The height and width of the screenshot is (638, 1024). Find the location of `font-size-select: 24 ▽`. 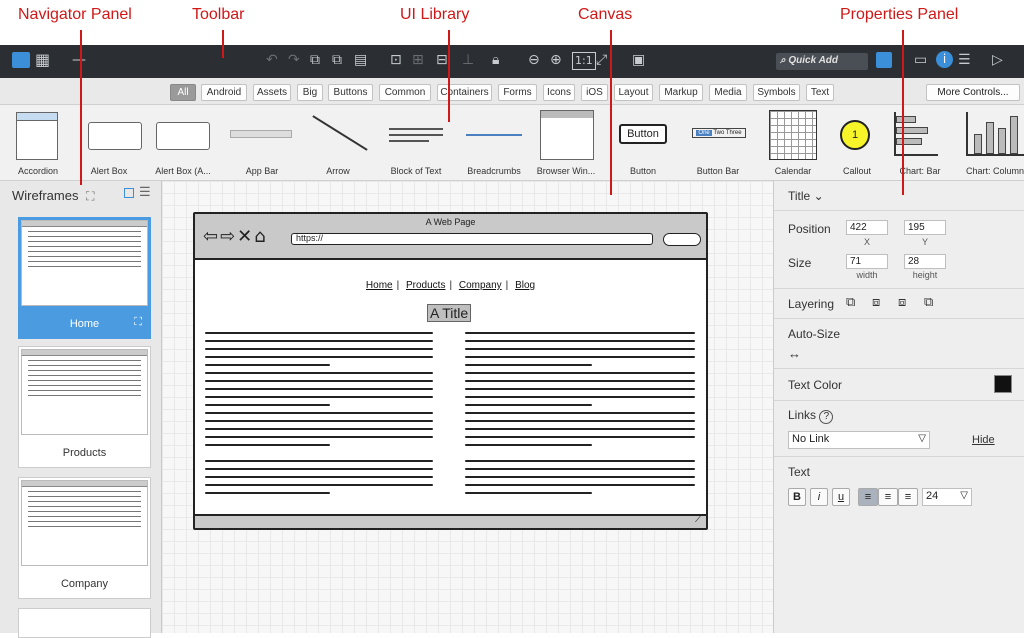

font-size-select: 24 ▽ is located at coordinates (947, 497).